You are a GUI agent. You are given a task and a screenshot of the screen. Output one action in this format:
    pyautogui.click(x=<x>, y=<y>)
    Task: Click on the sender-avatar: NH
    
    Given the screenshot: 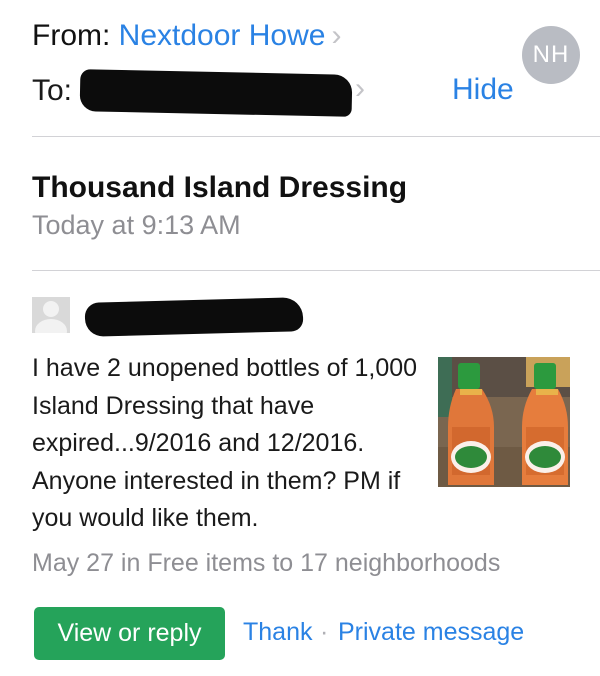 What is the action you would take?
    pyautogui.click(x=551, y=55)
    